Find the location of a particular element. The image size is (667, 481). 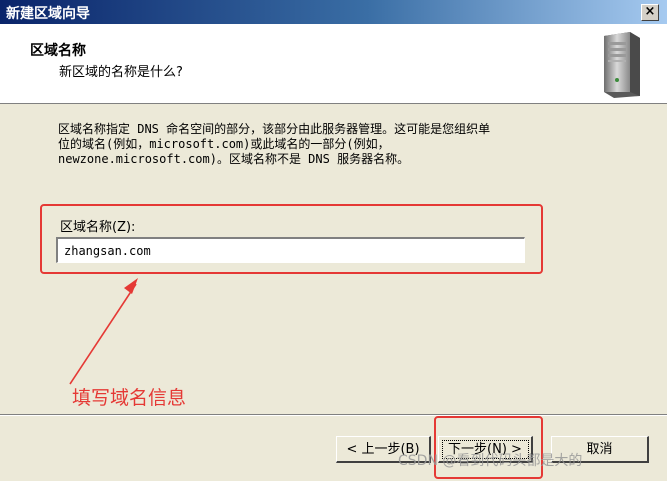

window-title: 新建区域向导 is located at coordinates (48, 14).